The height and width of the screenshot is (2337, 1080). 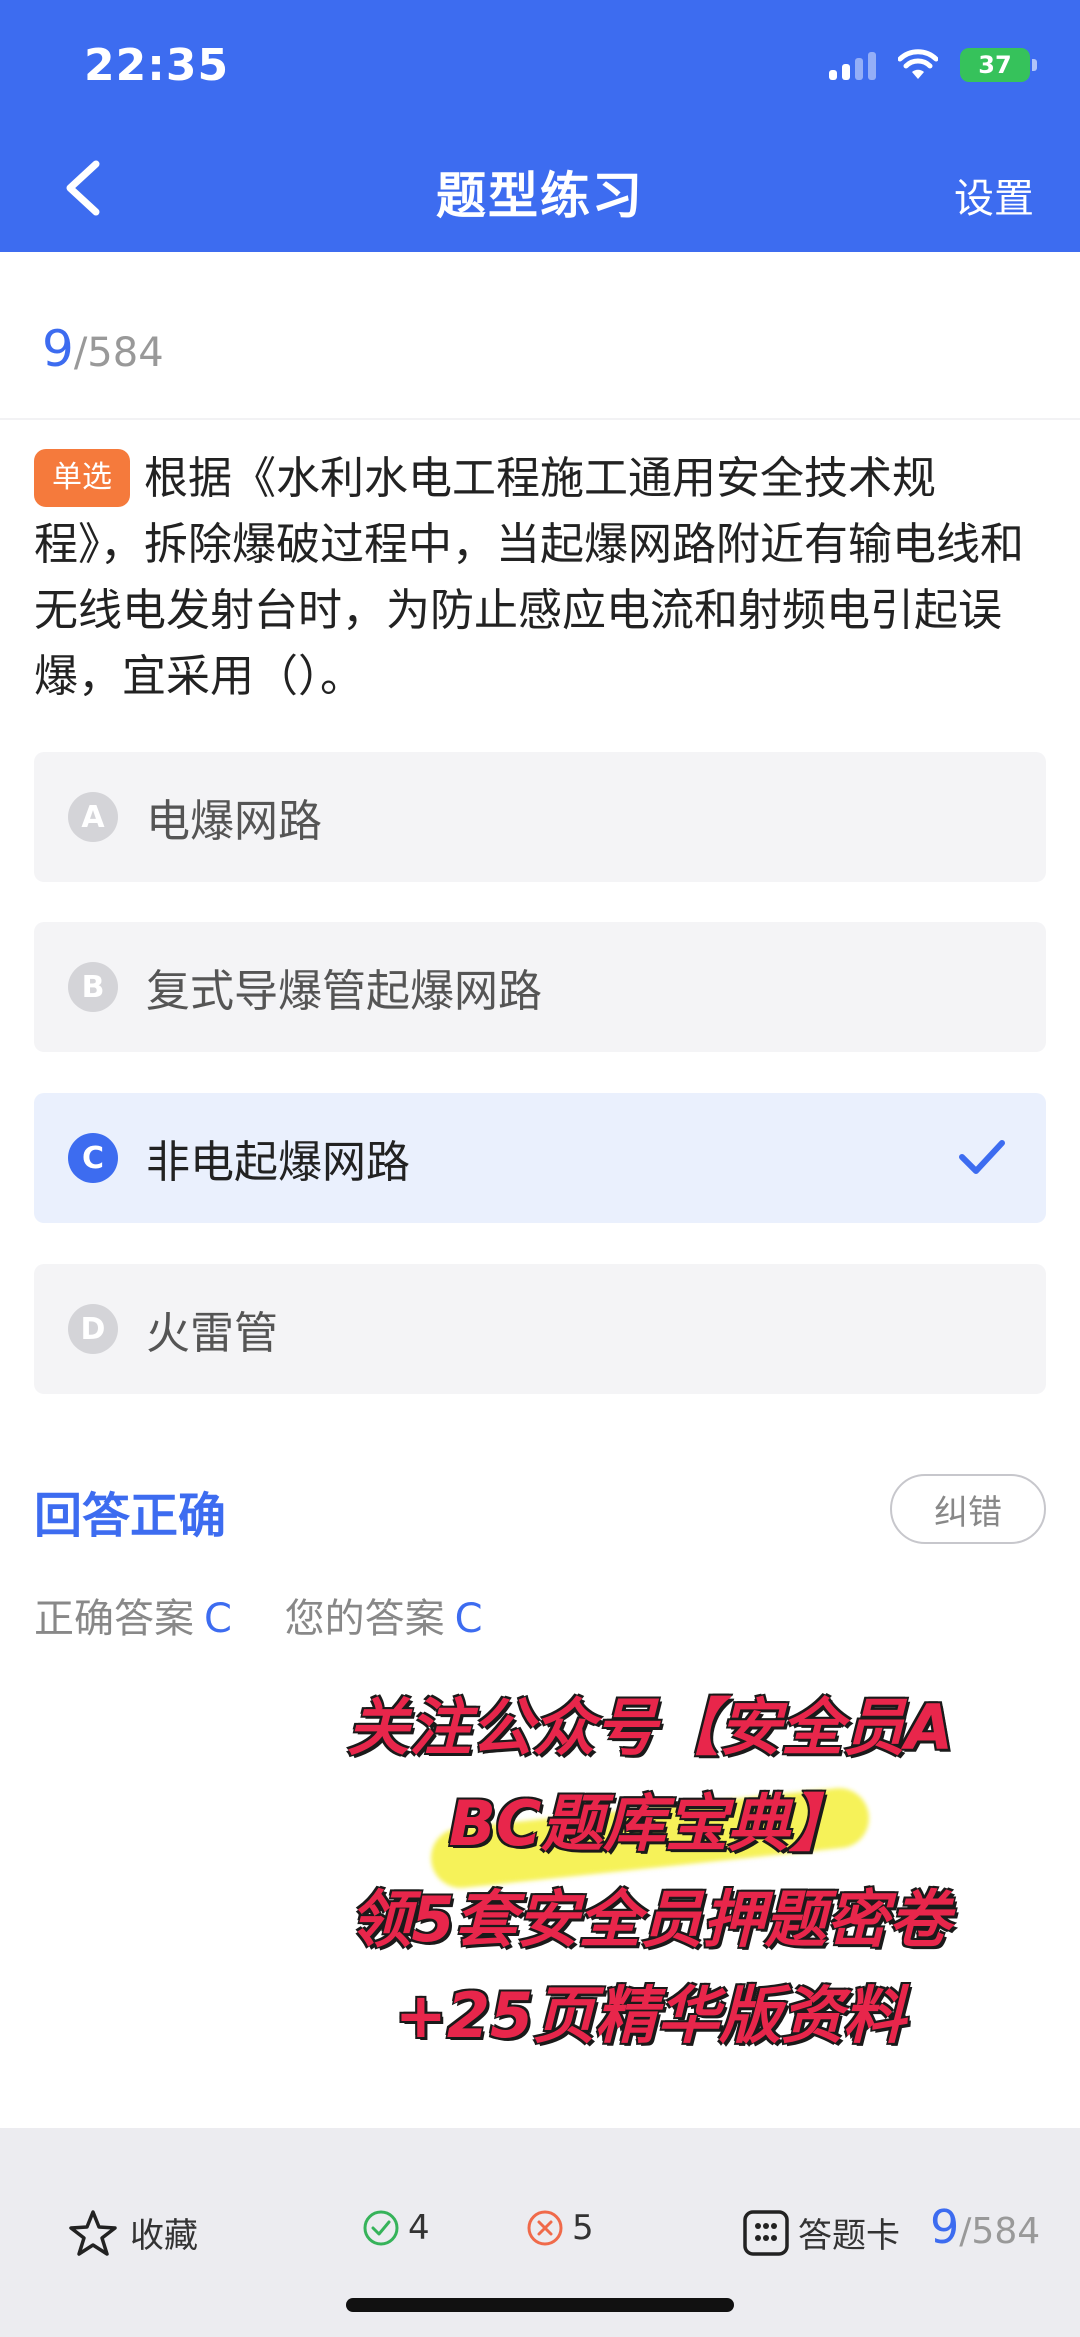 What do you see at coordinates (278, 1162) in the screenshot?
I see `option-text: 非电起爆网路` at bounding box center [278, 1162].